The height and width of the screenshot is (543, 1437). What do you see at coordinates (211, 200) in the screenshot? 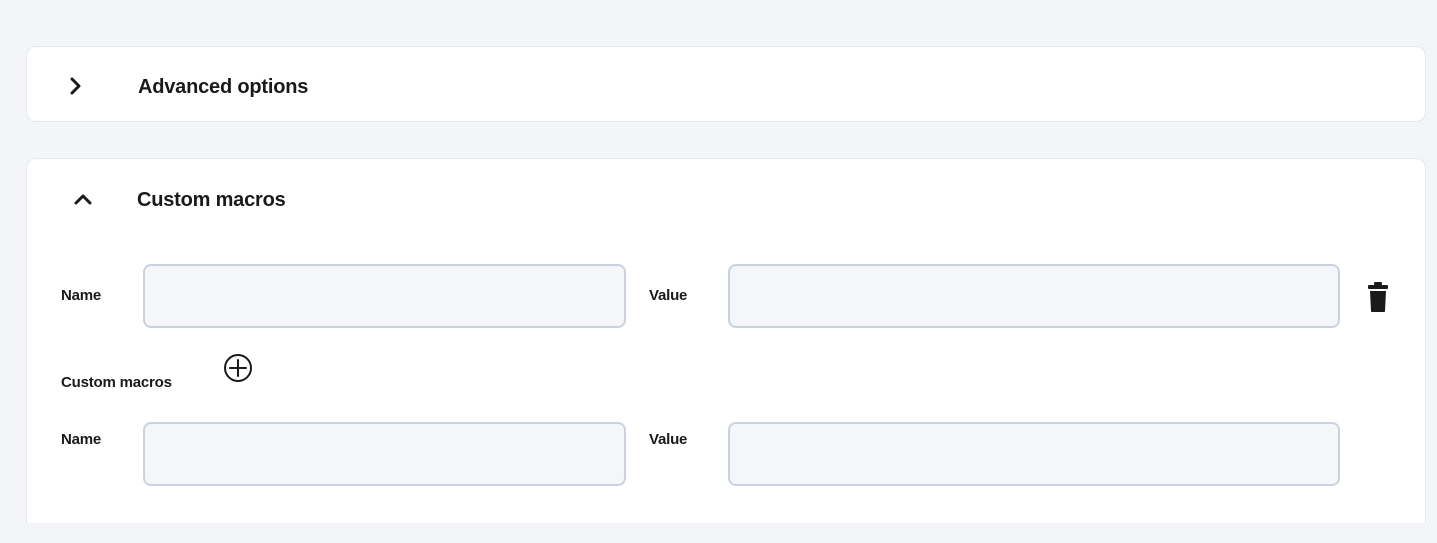
I see `custom-macros-title: Custom macros` at bounding box center [211, 200].